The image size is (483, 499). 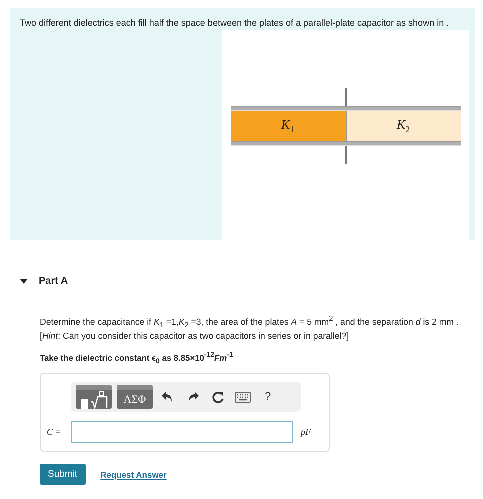 What do you see at coordinates (135, 397) in the screenshot?
I see `symbols-button: ΑΣΦ` at bounding box center [135, 397].